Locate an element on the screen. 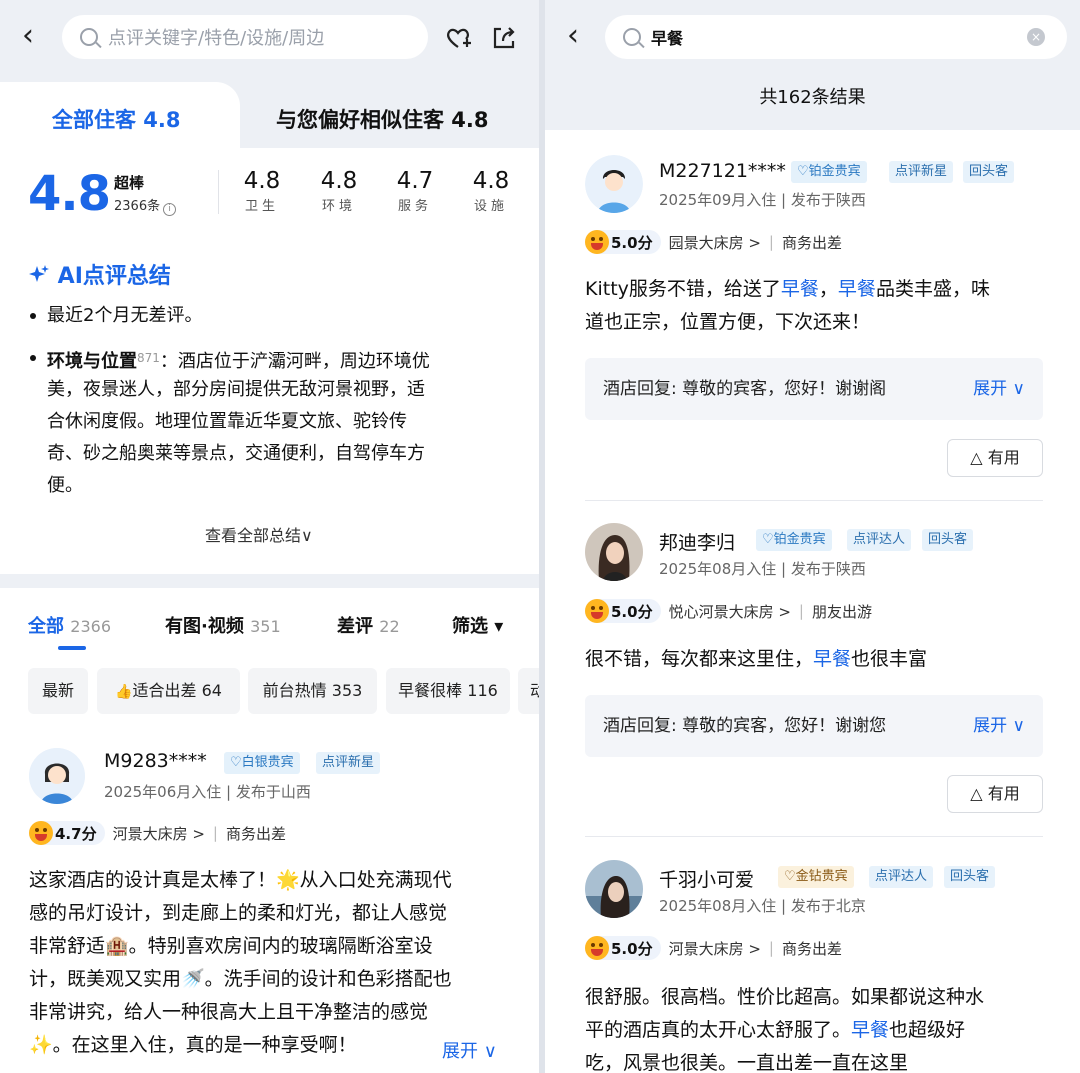  review-line: 感的吊灯设计，到走廊上的柔和灯光，都让人感觉 is located at coordinates (238, 913).